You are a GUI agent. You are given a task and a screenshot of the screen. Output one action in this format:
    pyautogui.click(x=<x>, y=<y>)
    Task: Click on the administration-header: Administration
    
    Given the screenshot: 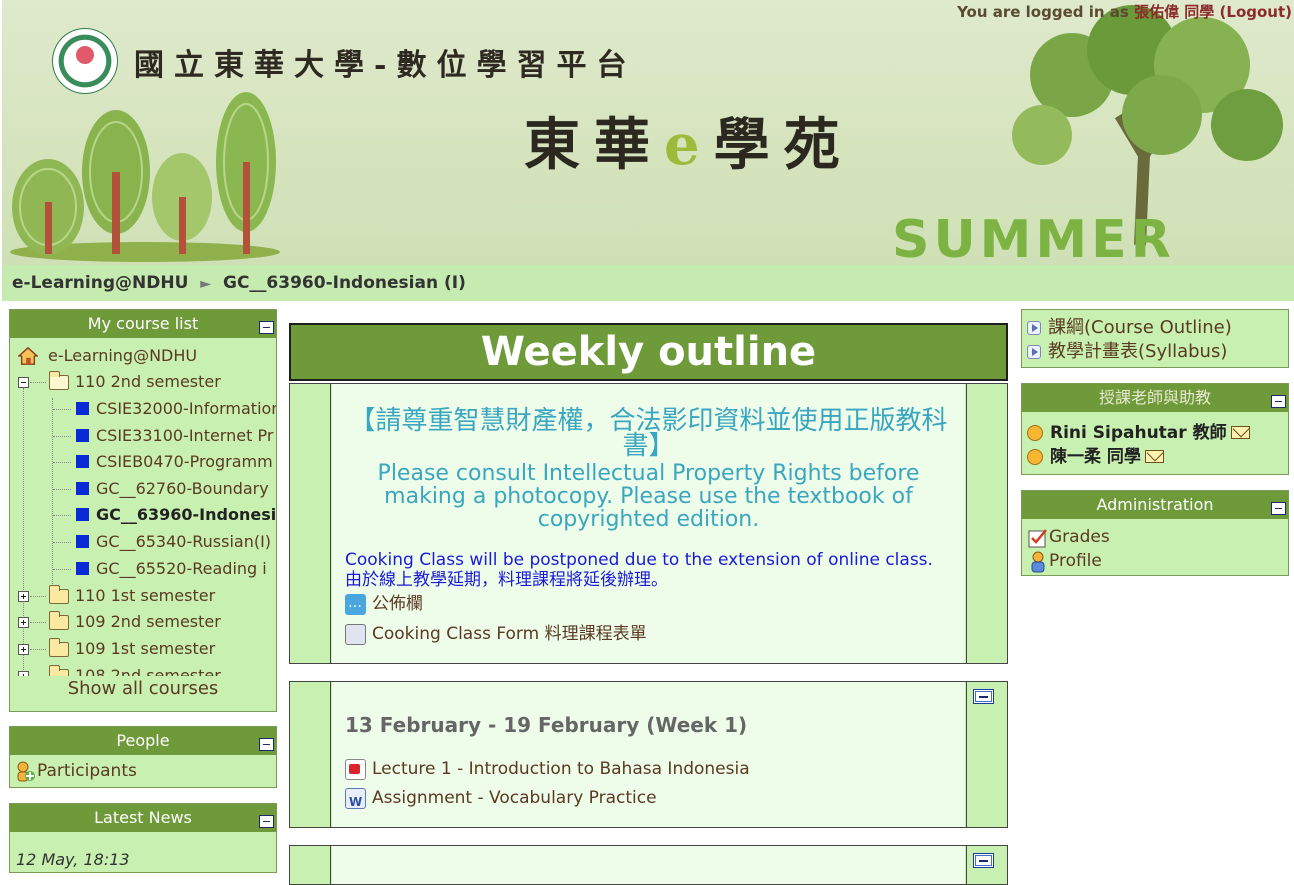 What is the action you would take?
    pyautogui.click(x=1155, y=505)
    